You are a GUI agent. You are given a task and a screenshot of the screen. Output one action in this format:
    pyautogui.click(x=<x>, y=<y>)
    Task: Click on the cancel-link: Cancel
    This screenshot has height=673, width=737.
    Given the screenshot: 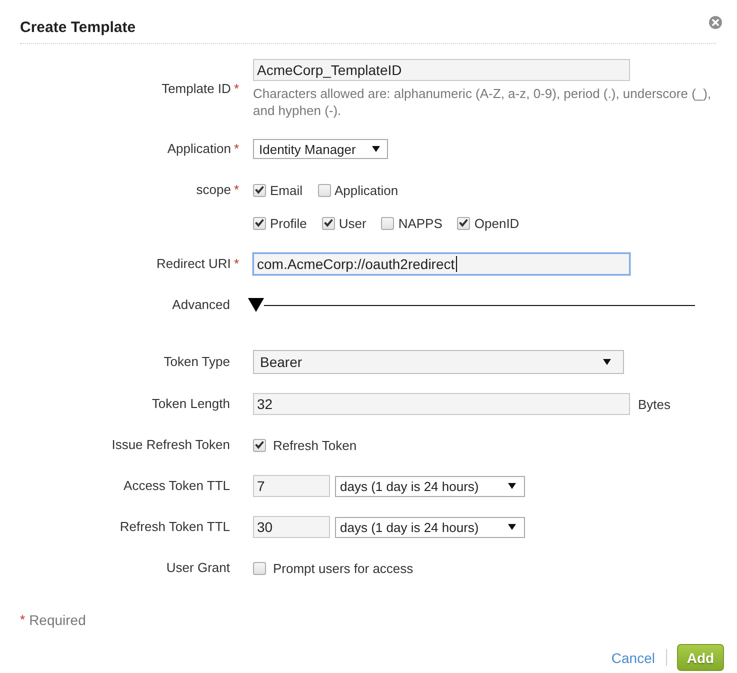 What is the action you would take?
    pyautogui.click(x=633, y=658)
    